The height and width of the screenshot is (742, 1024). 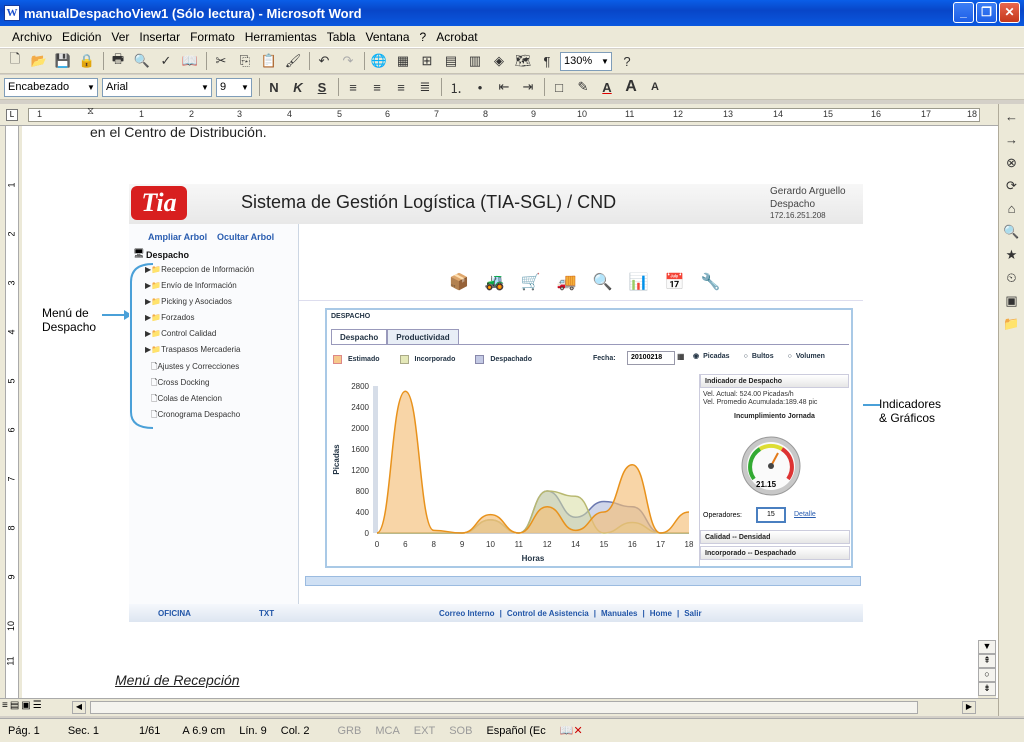 I want to click on footer-link-manuales: Manuales, so click(x=619, y=613).